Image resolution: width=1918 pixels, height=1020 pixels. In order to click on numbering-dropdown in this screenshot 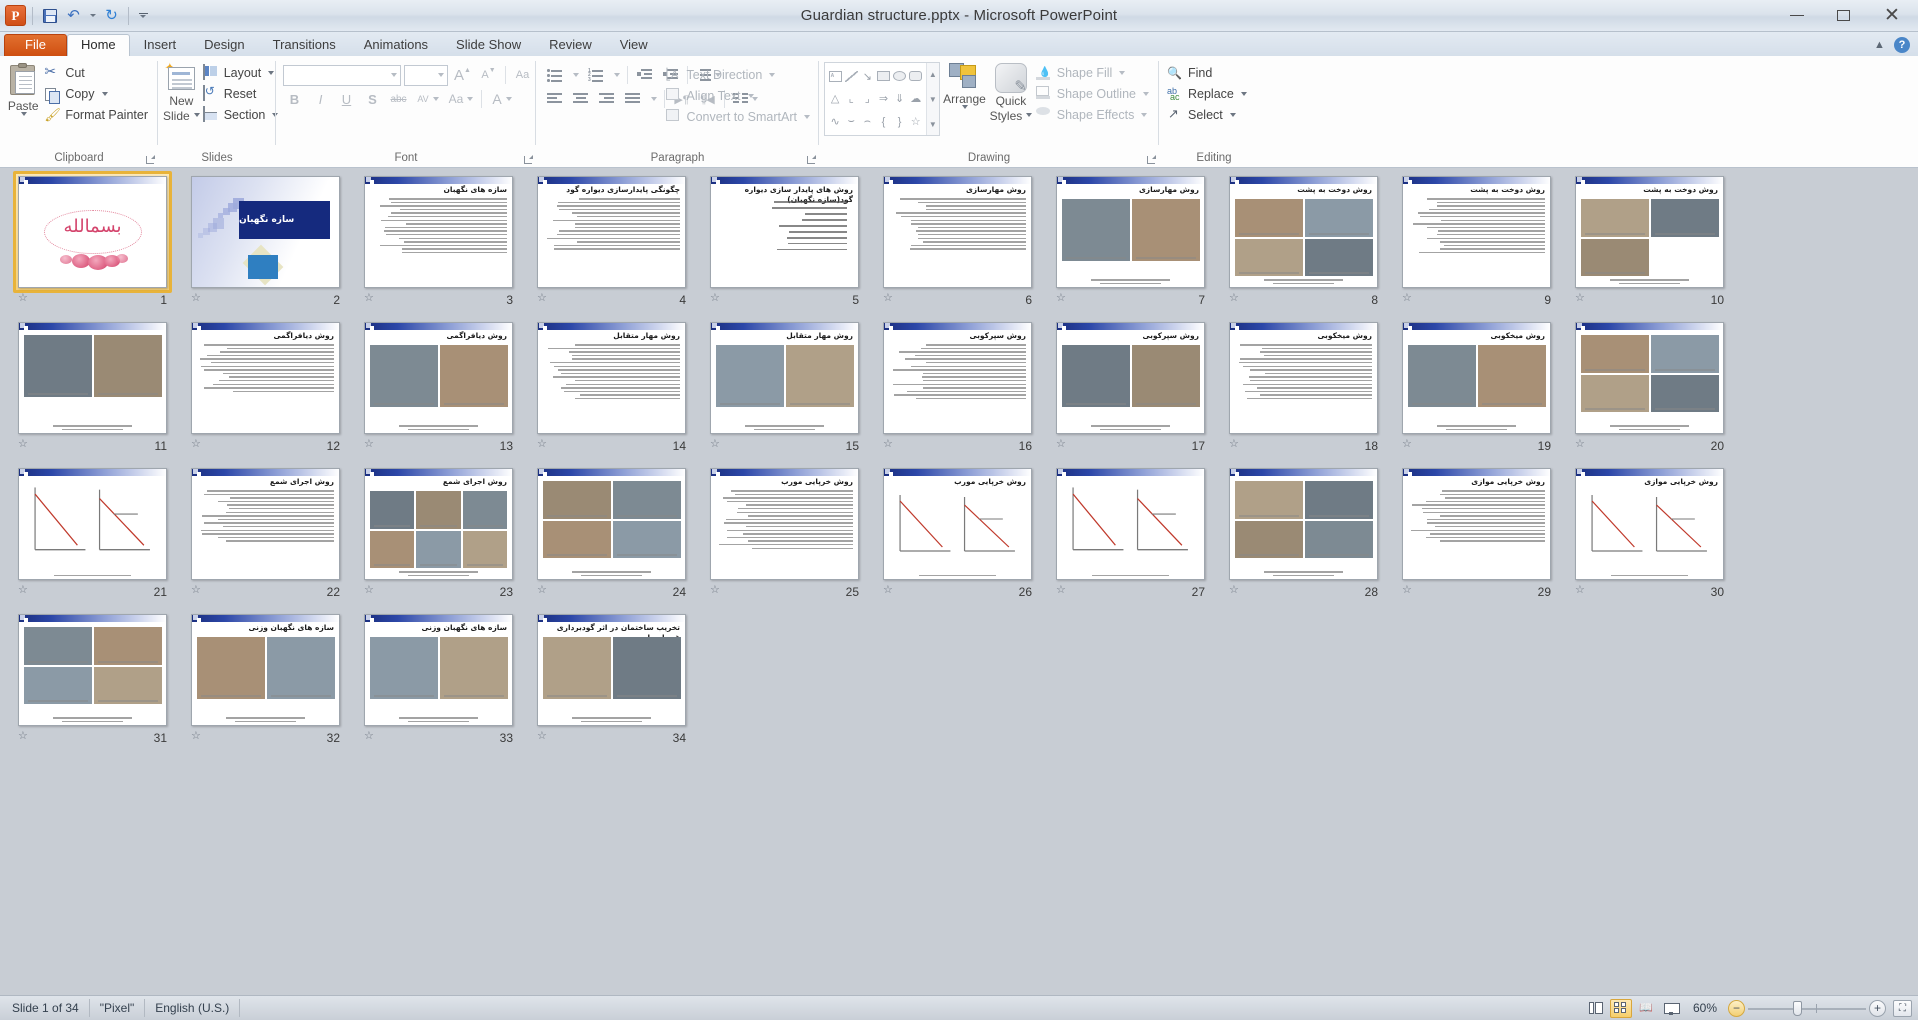, I will do `click(616, 75)`.